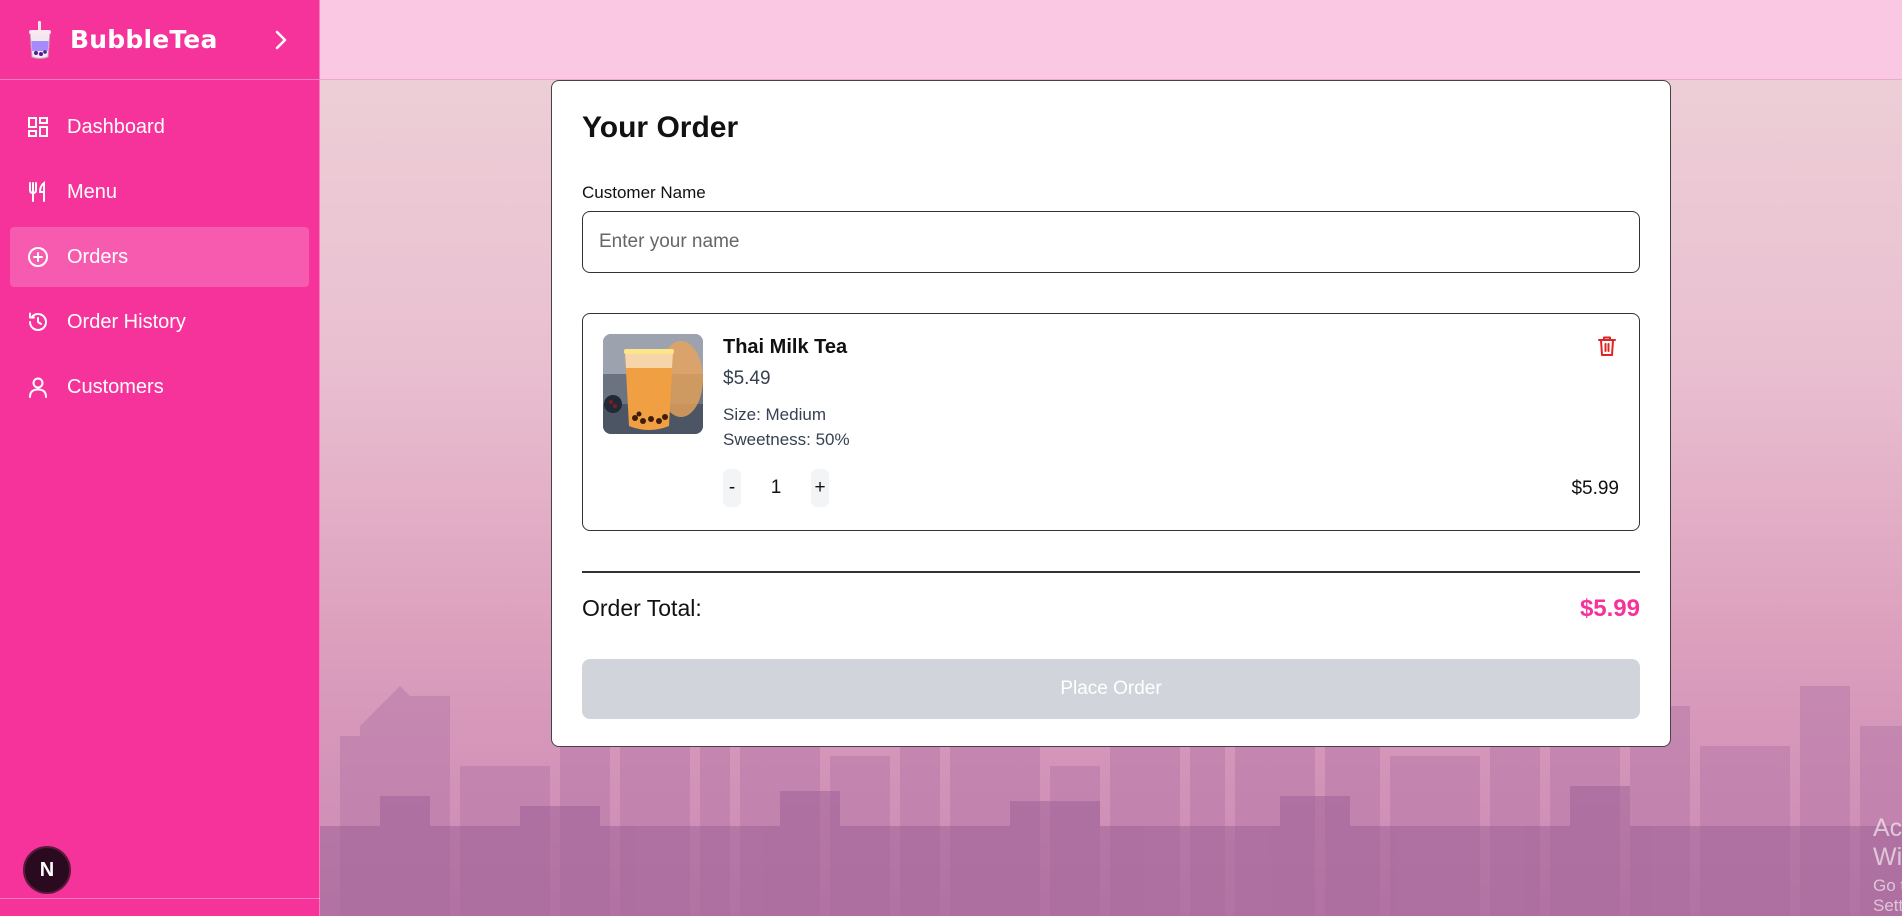  I want to click on sidebar-item-orders: Orders, so click(159, 257).